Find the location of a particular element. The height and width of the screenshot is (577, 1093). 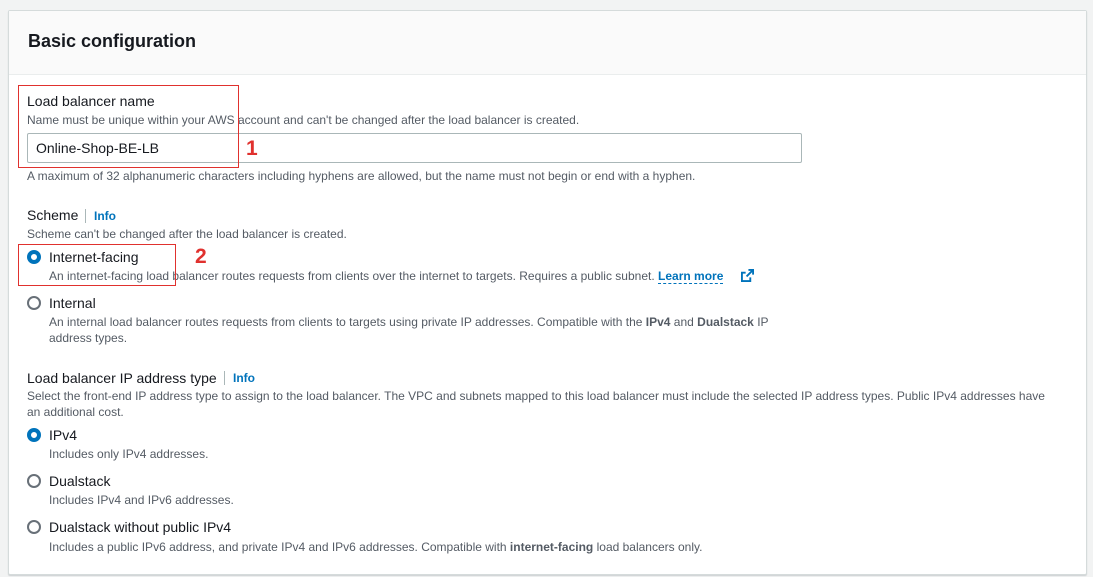

section-title: Basic configuration is located at coordinates (112, 41).